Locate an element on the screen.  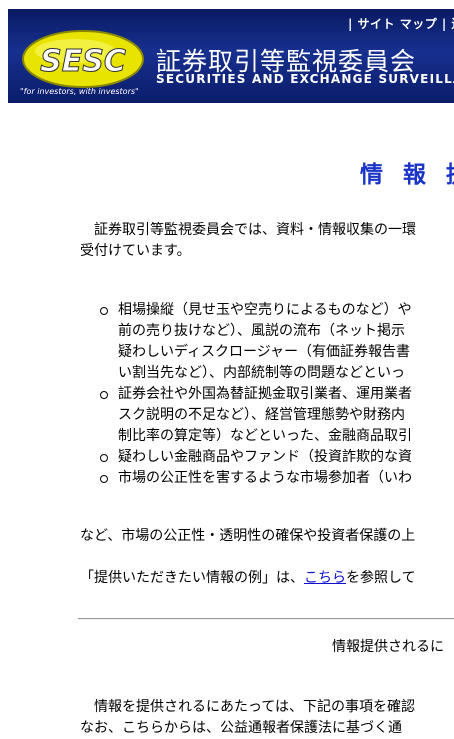
intro-line-2: 受付けています。 is located at coordinates (135, 251).